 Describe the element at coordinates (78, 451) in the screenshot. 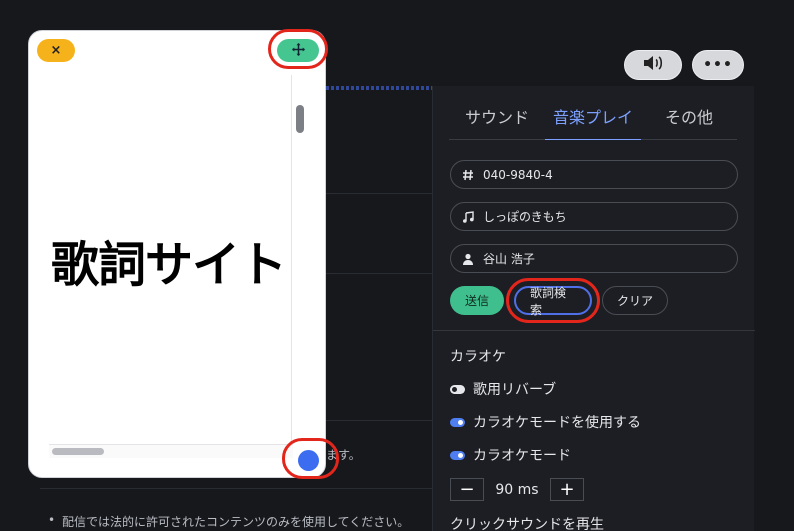

I see `horizontal-scroll-thumb` at that location.